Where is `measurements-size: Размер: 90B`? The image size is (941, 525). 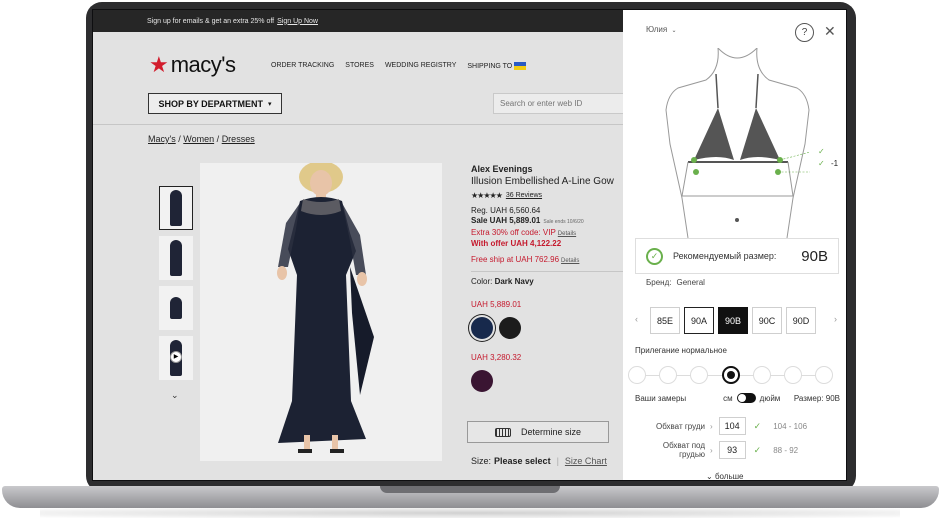
measurements-size: Размер: 90B is located at coordinates (816, 398).